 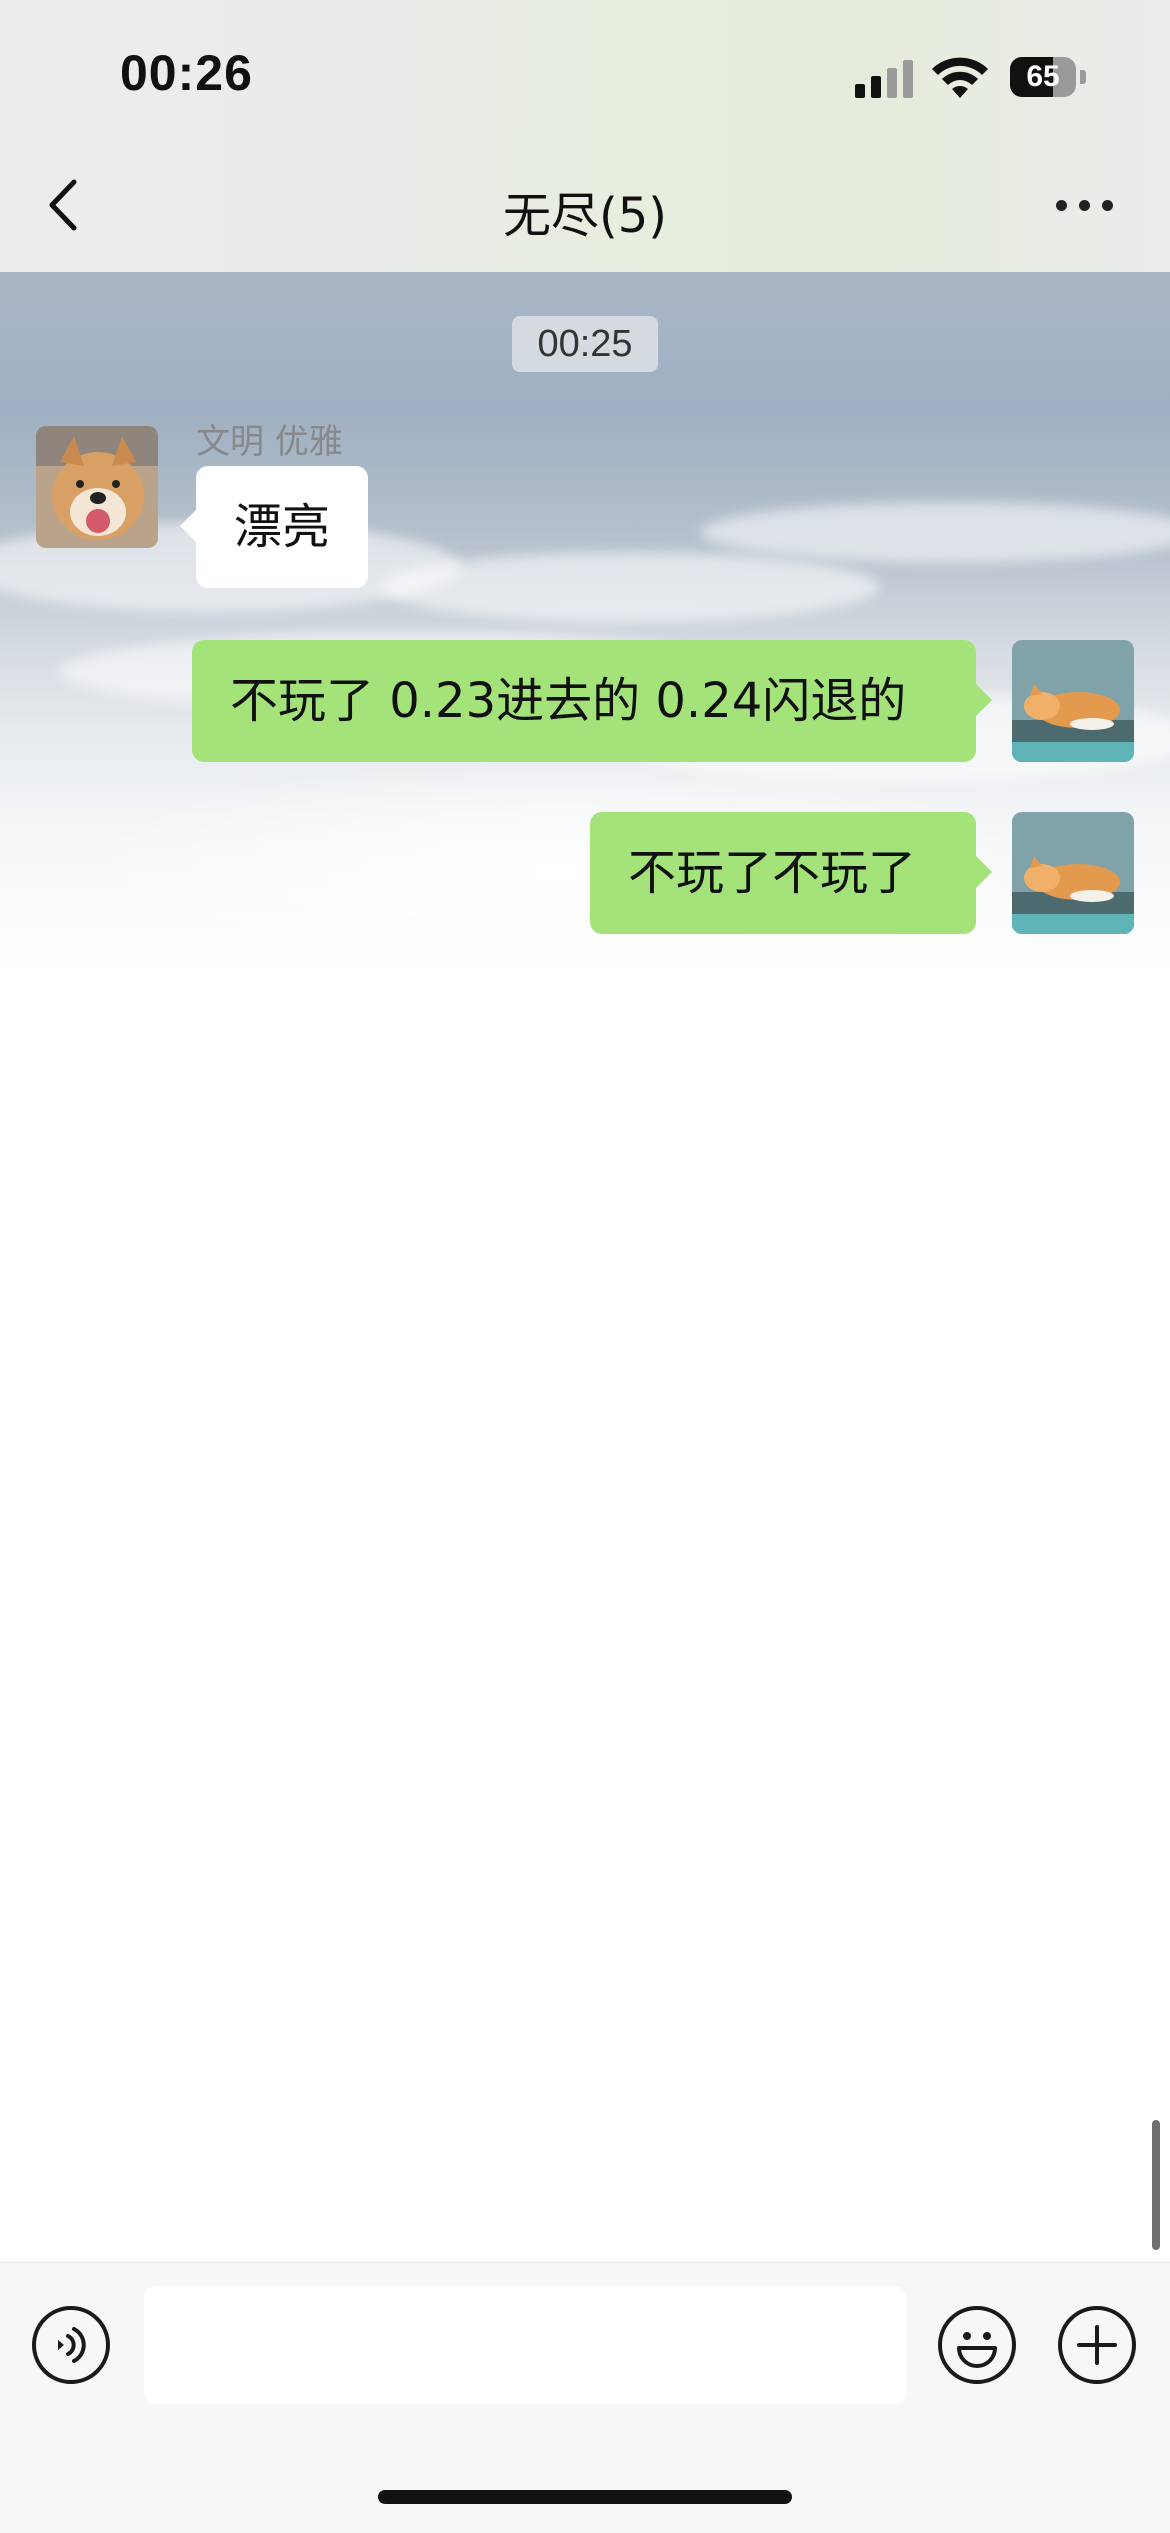 I want to click on shiba-dog-avatar, so click(x=97, y=487).